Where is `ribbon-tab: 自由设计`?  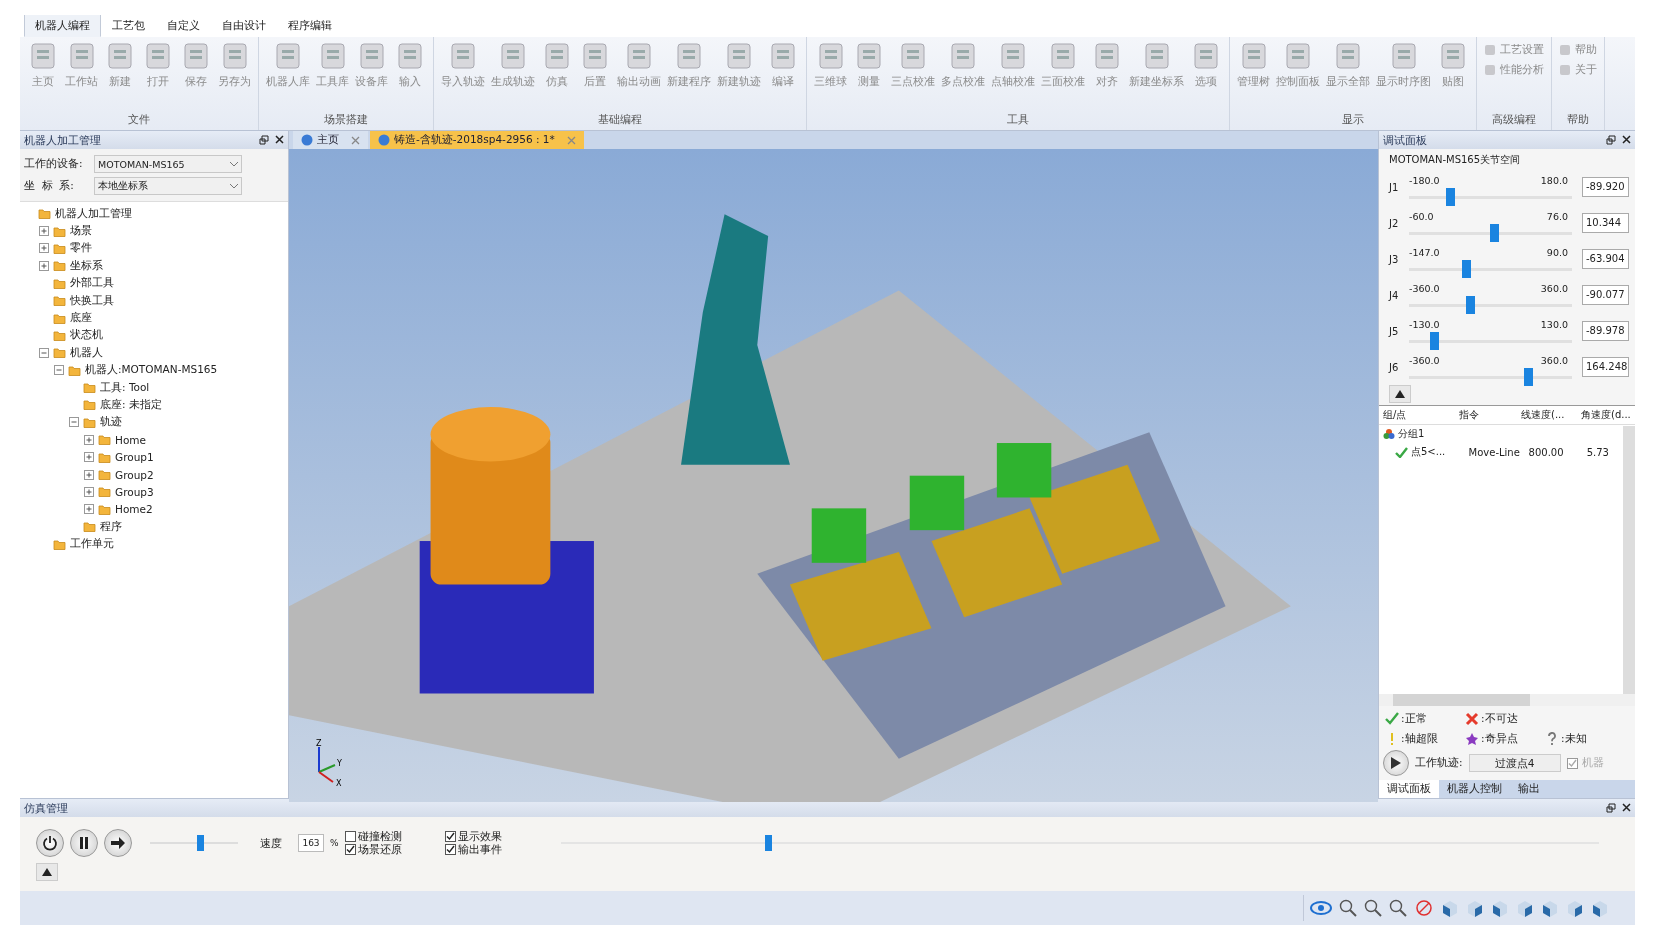
ribbon-tab: 自由设计 is located at coordinates (244, 26).